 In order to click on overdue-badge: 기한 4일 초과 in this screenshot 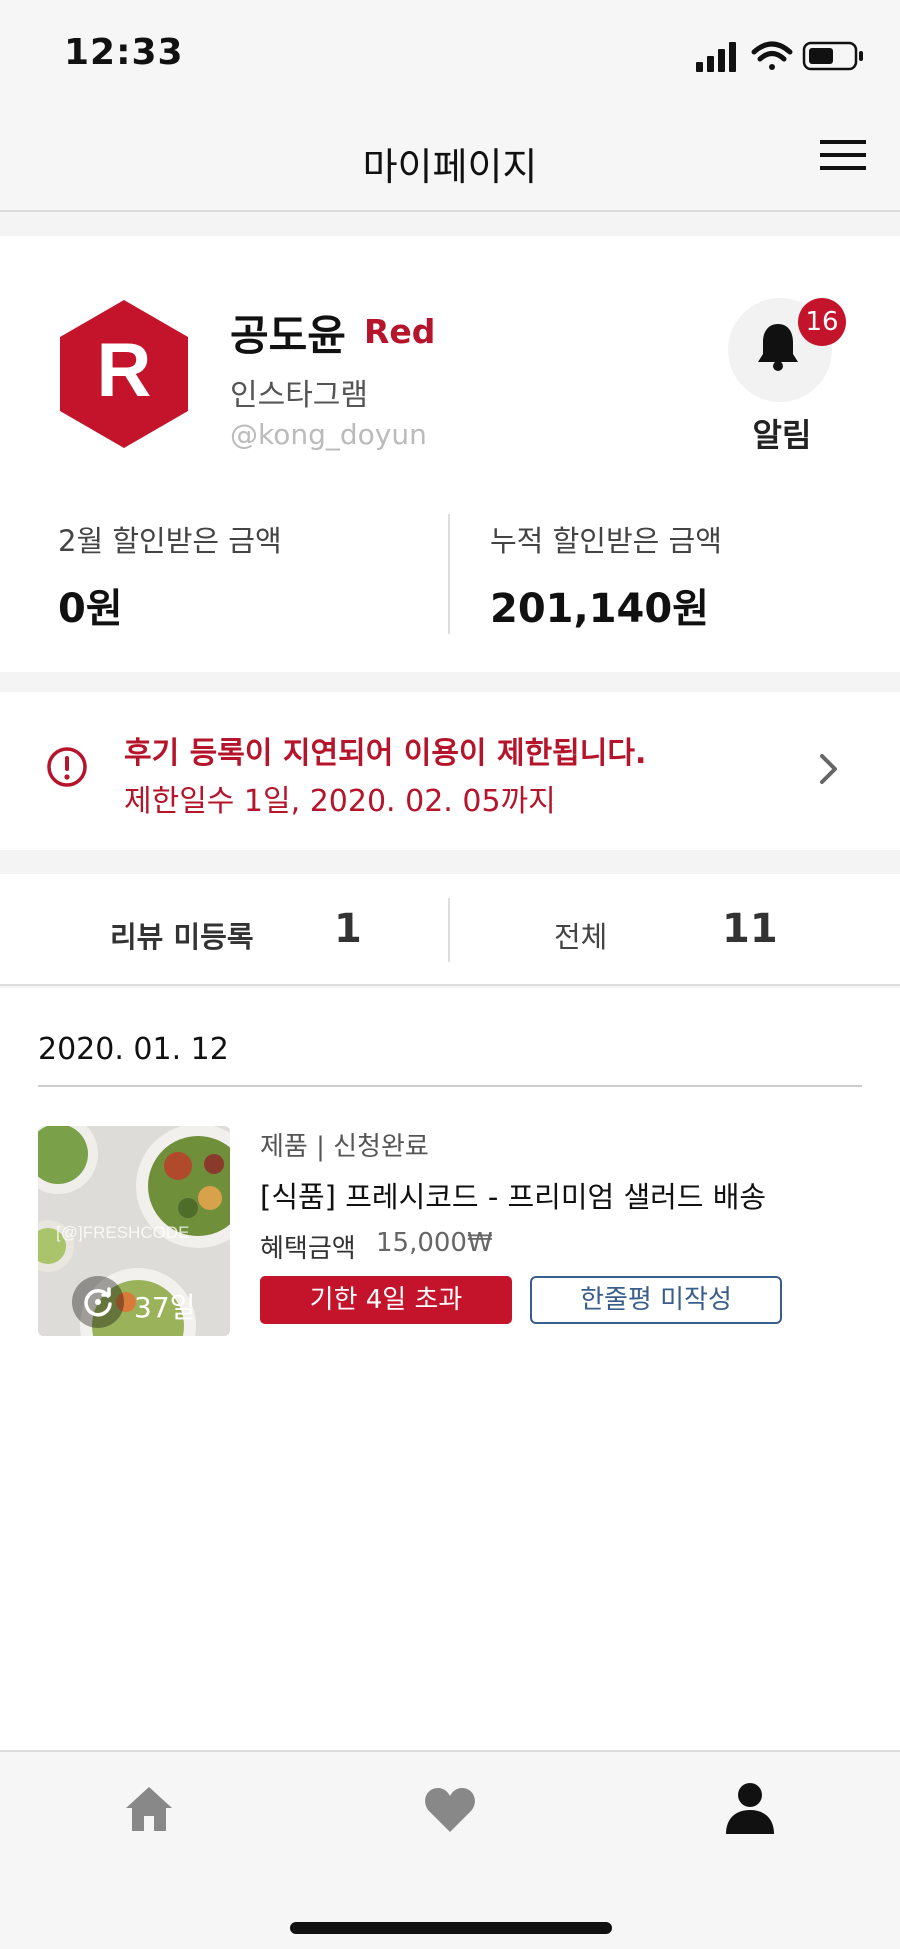, I will do `click(386, 1300)`.